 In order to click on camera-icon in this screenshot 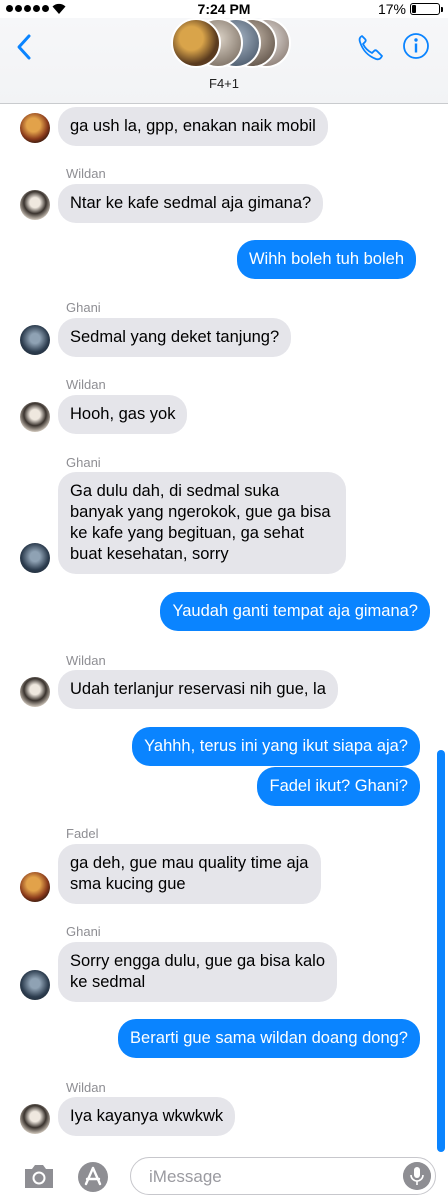, I will do `click(39, 1176)`.